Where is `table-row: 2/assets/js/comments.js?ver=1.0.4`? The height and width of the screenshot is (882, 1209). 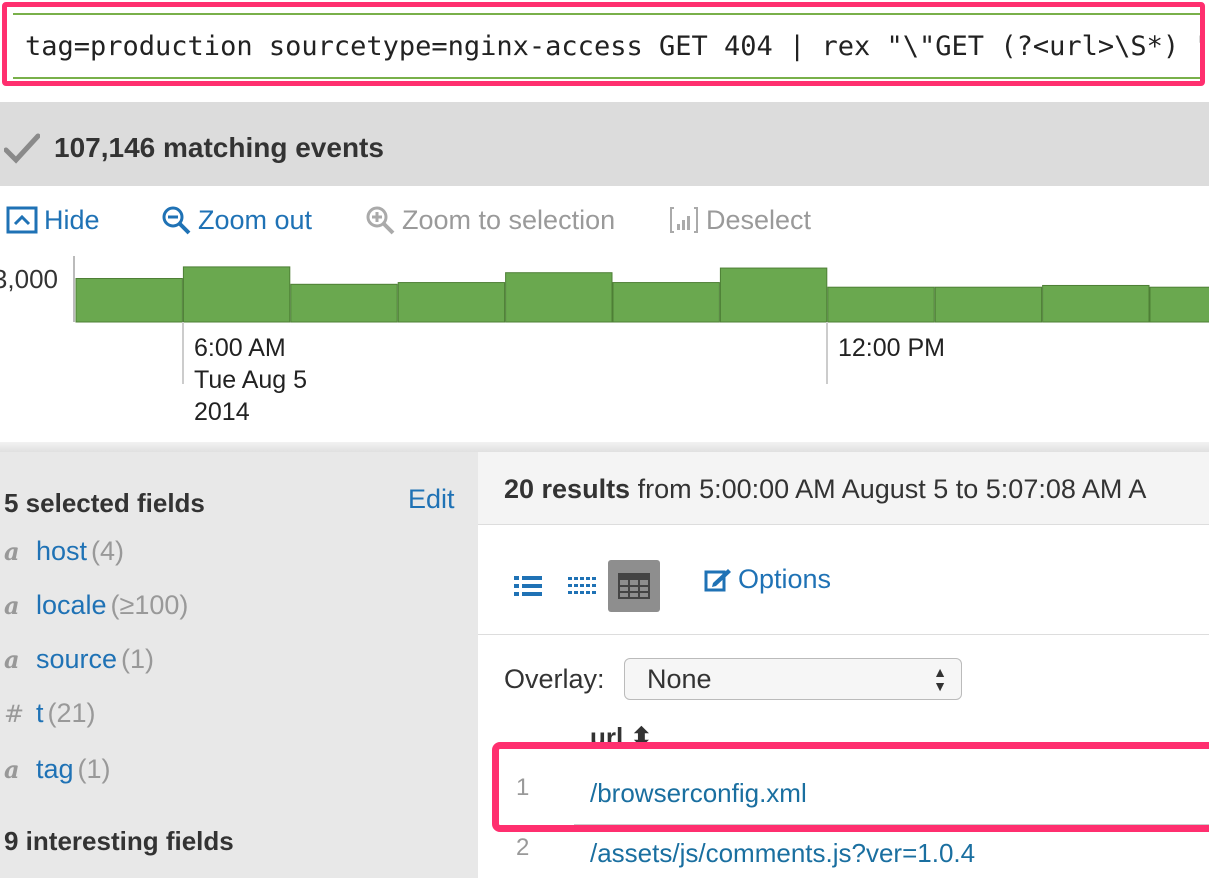 table-row: 2/assets/js/comments.js?ver=1.0.4 is located at coordinates (843, 856).